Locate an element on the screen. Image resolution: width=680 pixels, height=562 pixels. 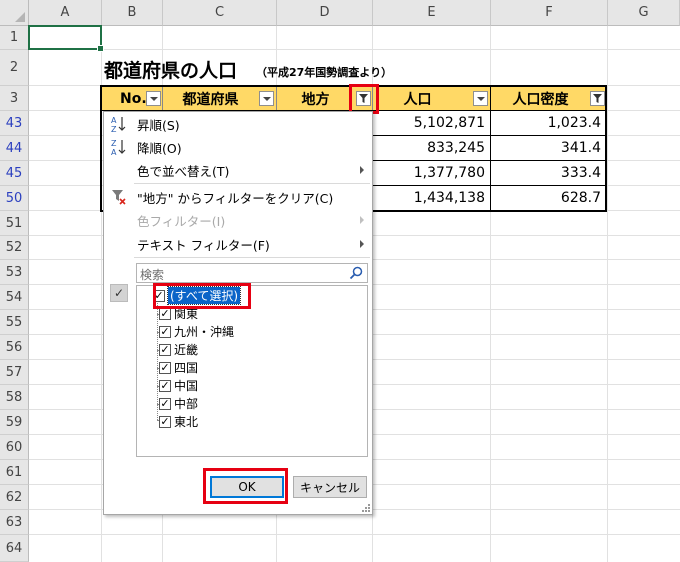
menu-clear-filter-label: "地方" からフィルターをクリア(C) is located at coordinates (235, 198).